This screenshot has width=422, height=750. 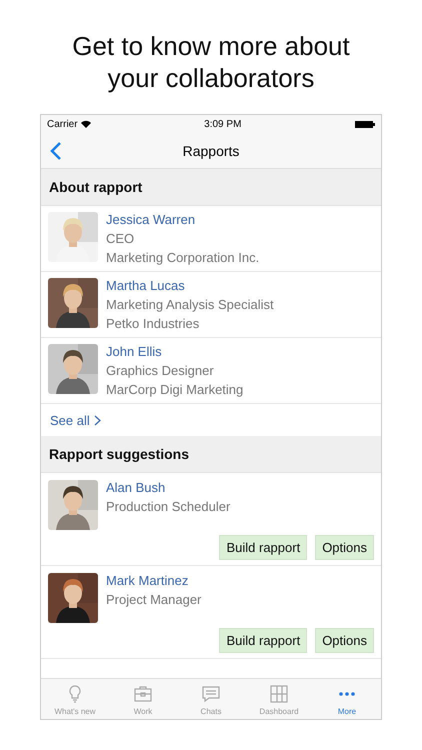 I want to click on person-name: Mark Martinez, so click(x=154, y=581).